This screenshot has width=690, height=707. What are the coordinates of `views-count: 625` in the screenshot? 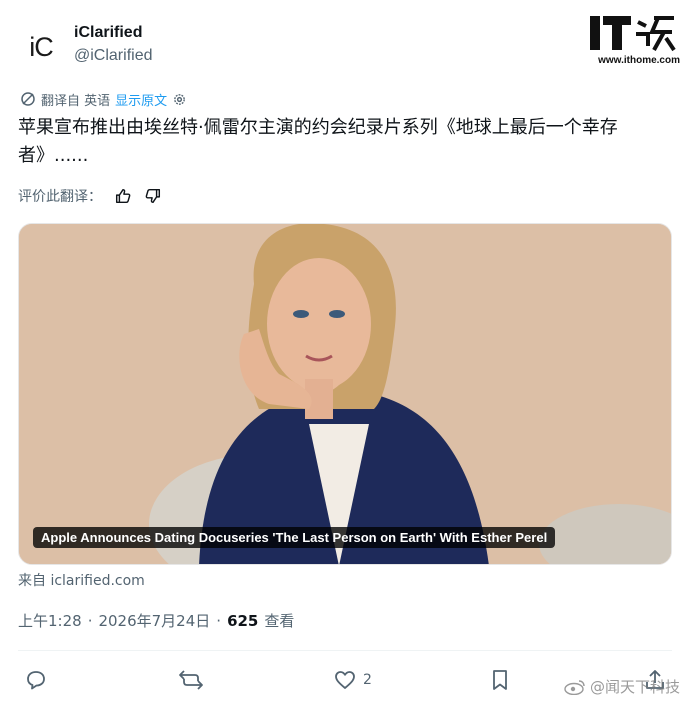 It's located at (243, 620).